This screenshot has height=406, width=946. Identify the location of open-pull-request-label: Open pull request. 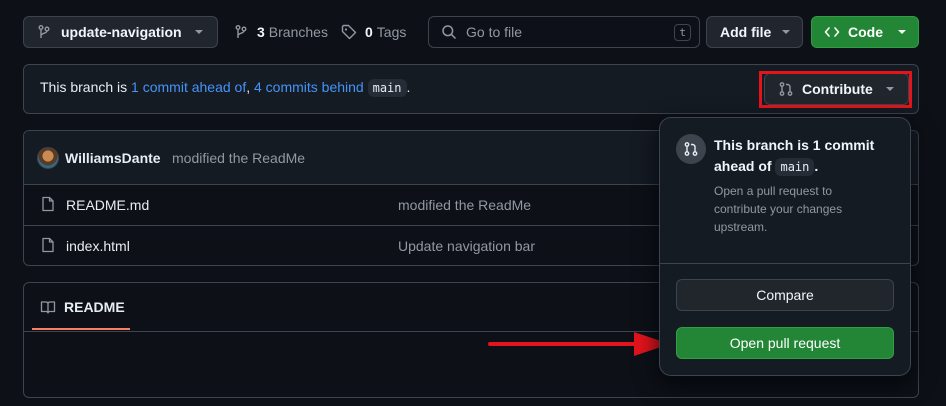
(785, 343).